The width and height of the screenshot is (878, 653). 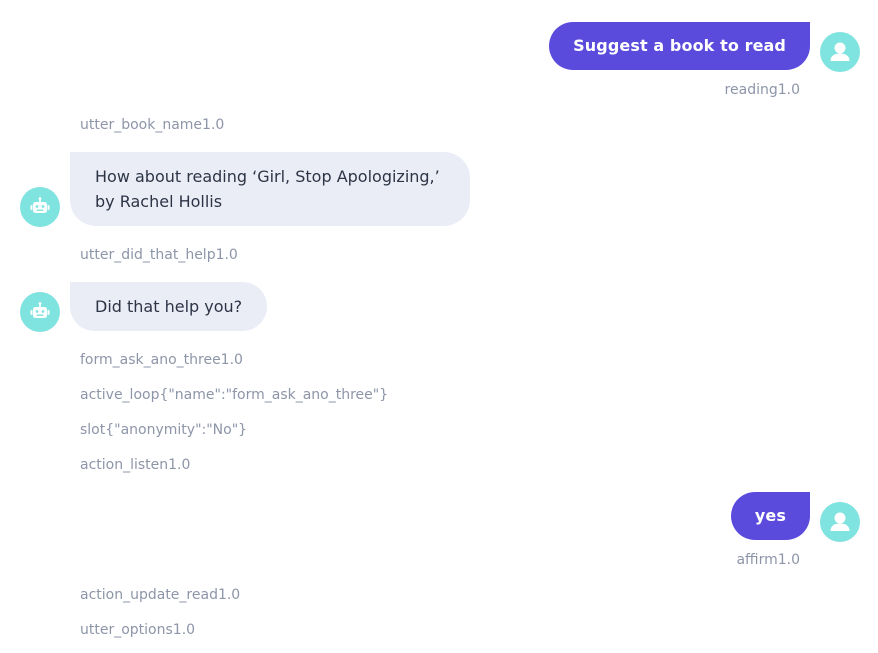 I want to click on user-message-bubble: Suggest a book to read, so click(x=679, y=46).